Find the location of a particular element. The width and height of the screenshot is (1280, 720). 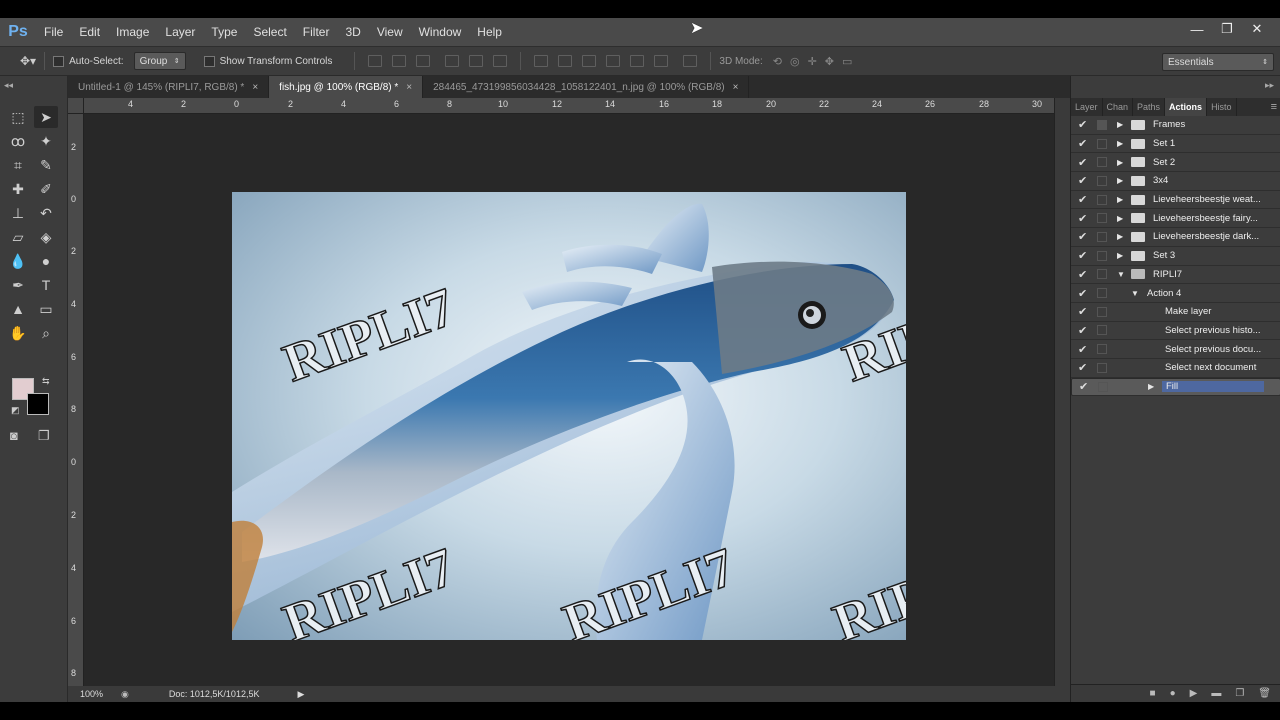

3d-scale-icon: ▭ is located at coordinates (847, 61).